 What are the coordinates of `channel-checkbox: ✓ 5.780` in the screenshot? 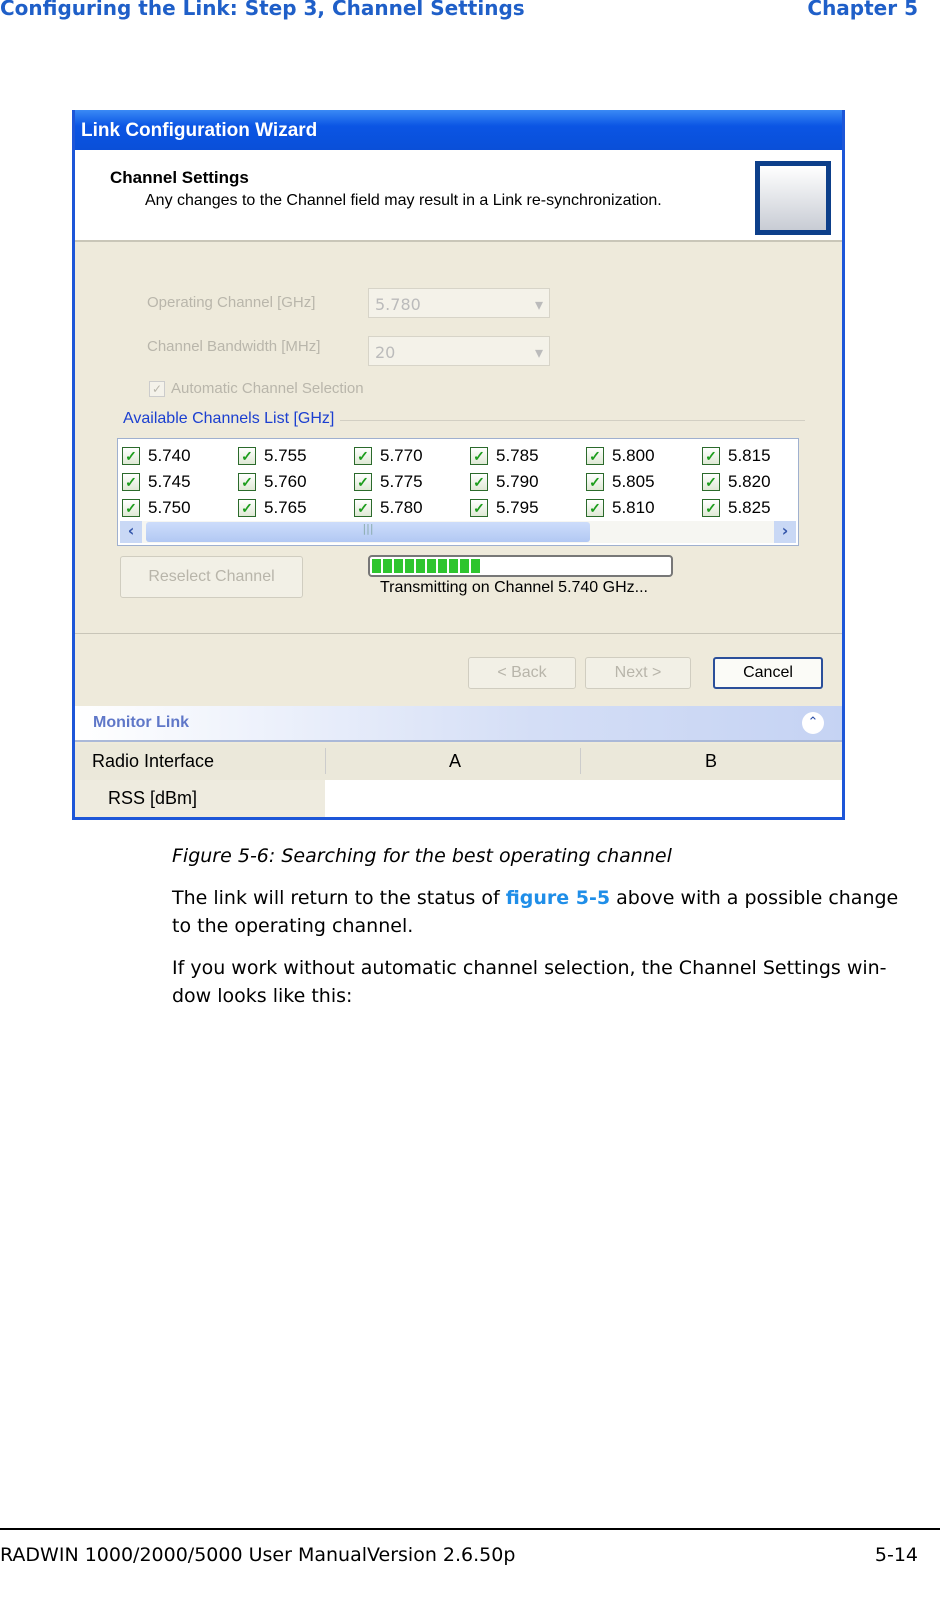 It's located at (412, 508).